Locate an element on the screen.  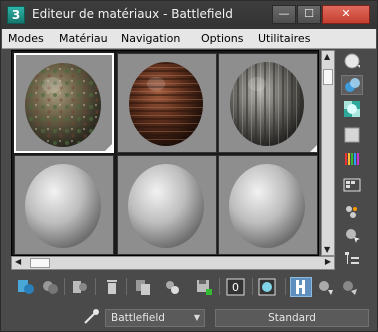
sample-uv-tiling-icon is located at coordinates (352, 135).